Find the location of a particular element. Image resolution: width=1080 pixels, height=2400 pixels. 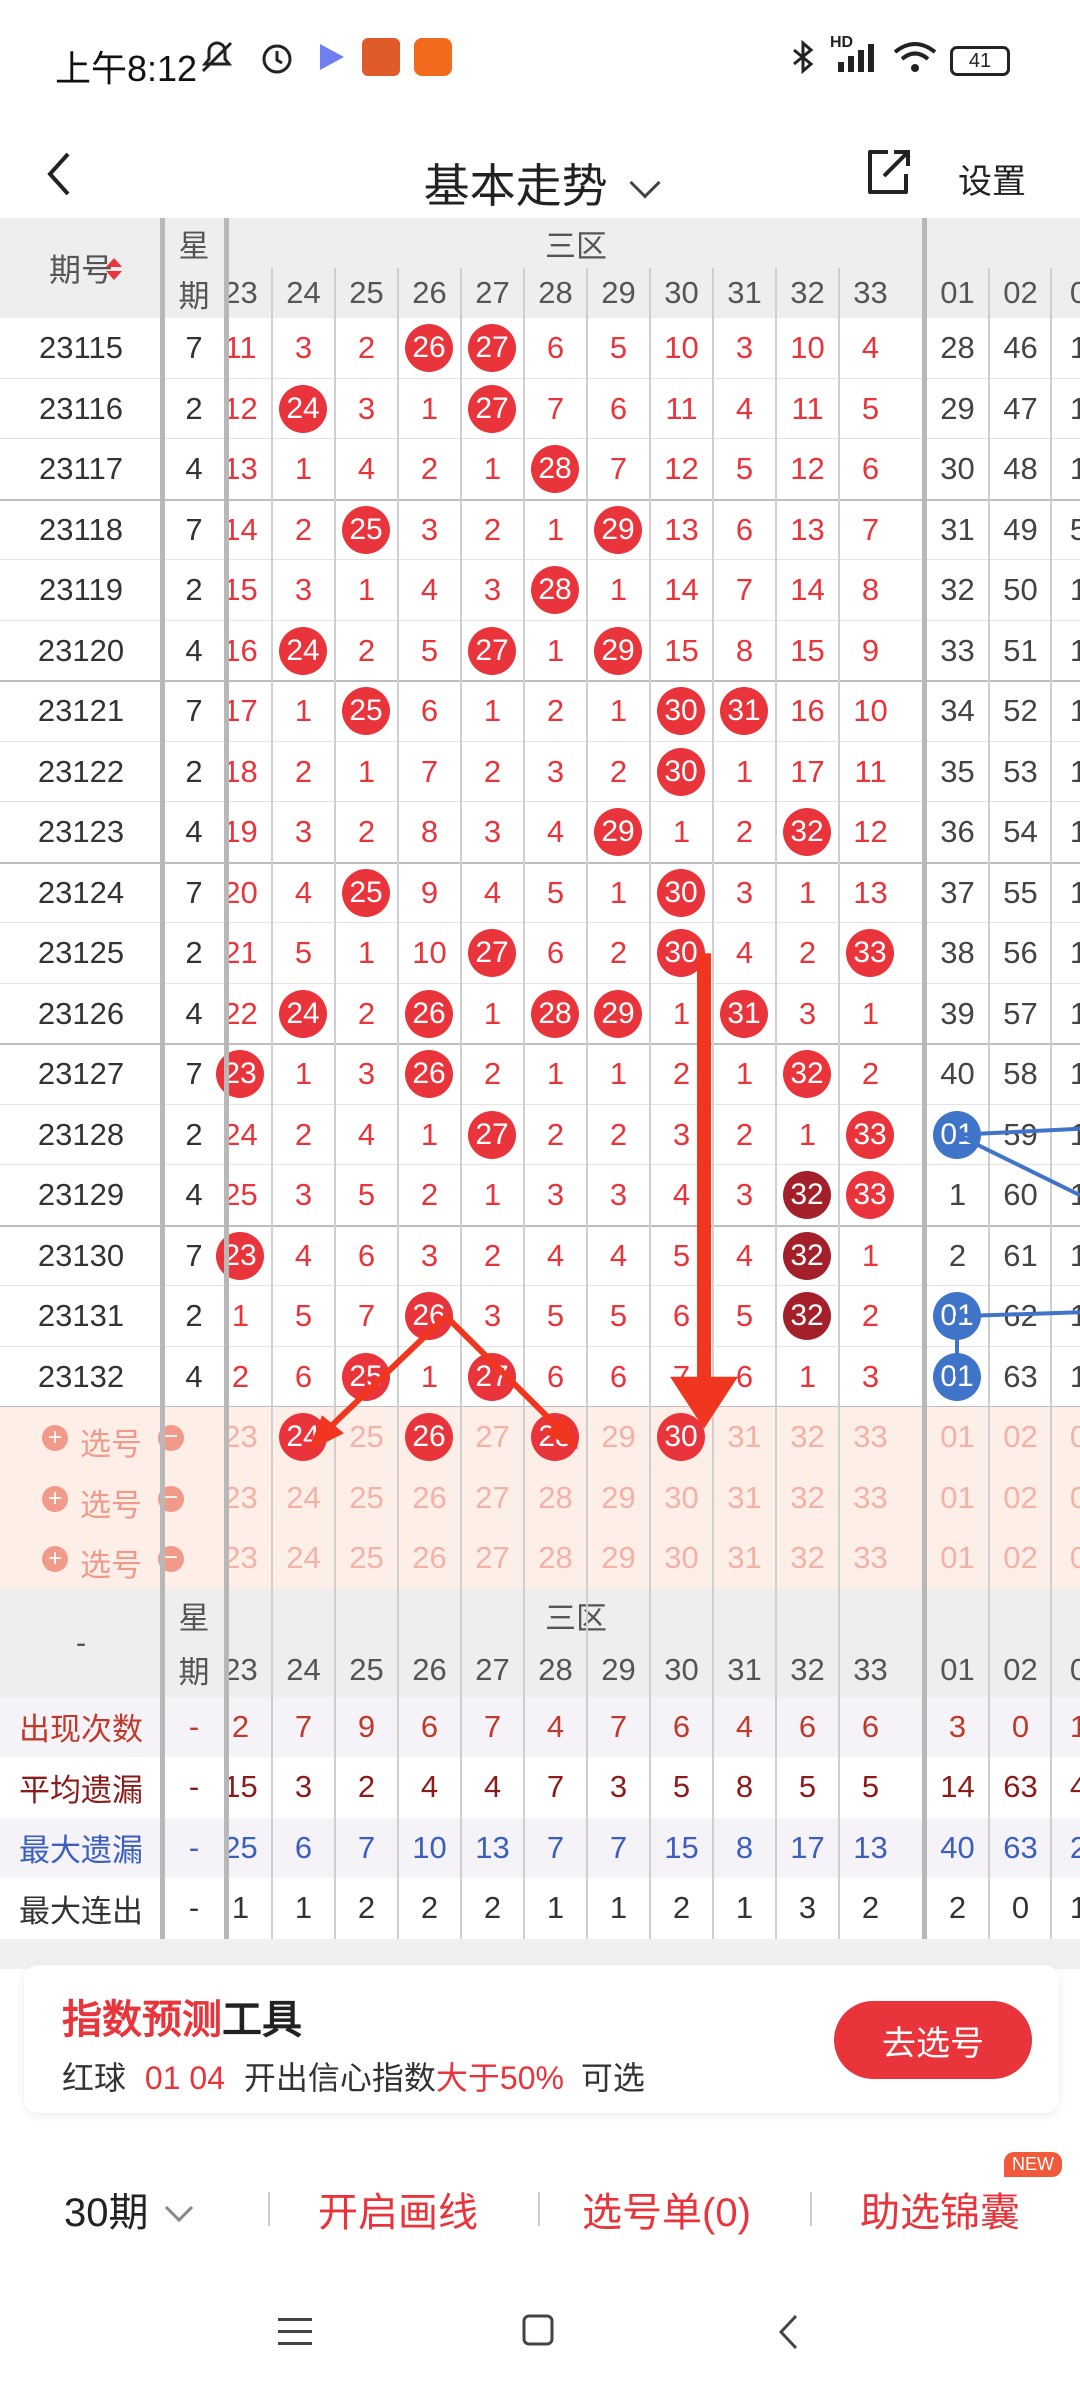

system-nav-bar is located at coordinates (540, 2335).